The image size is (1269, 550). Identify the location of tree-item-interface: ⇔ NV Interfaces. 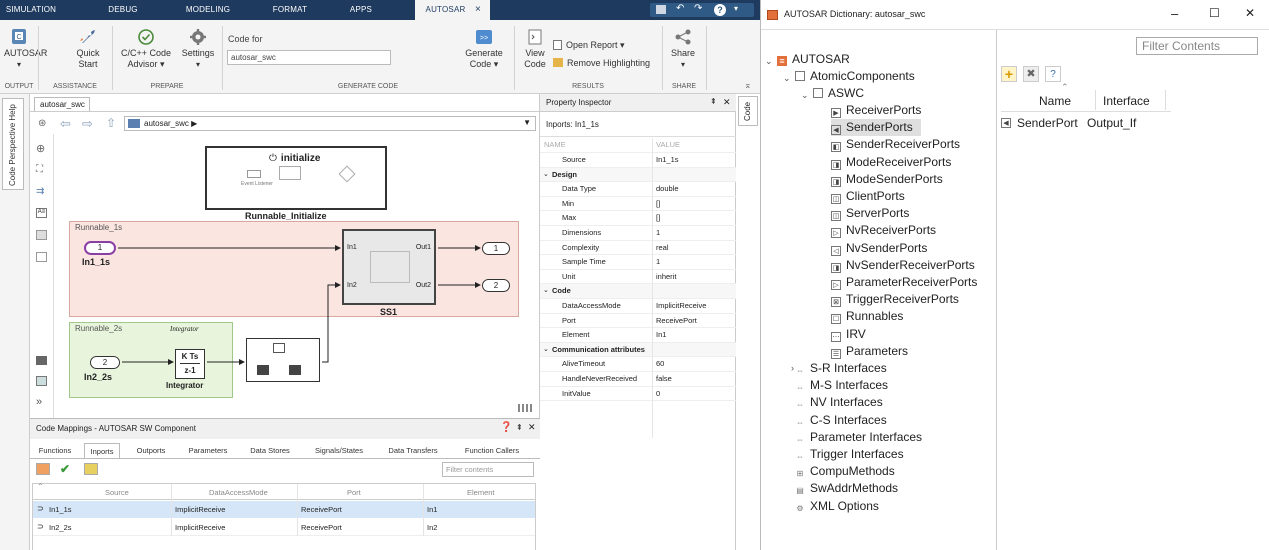
(839, 402).